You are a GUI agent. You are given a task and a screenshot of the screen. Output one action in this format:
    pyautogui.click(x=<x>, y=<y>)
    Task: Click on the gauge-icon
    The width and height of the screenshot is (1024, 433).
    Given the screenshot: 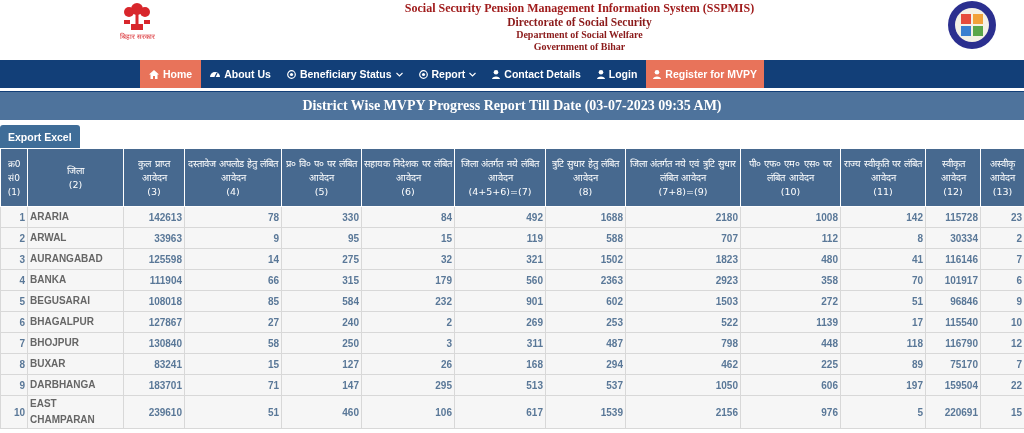 What is the action you would take?
    pyautogui.click(x=215, y=74)
    